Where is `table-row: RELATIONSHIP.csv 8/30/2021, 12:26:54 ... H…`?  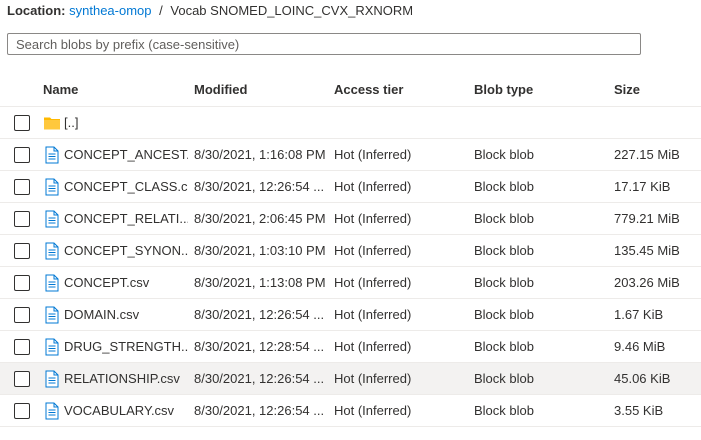 table-row: RELATIONSHIP.csv 8/30/2021, 12:26:54 ... H… is located at coordinates (350, 379).